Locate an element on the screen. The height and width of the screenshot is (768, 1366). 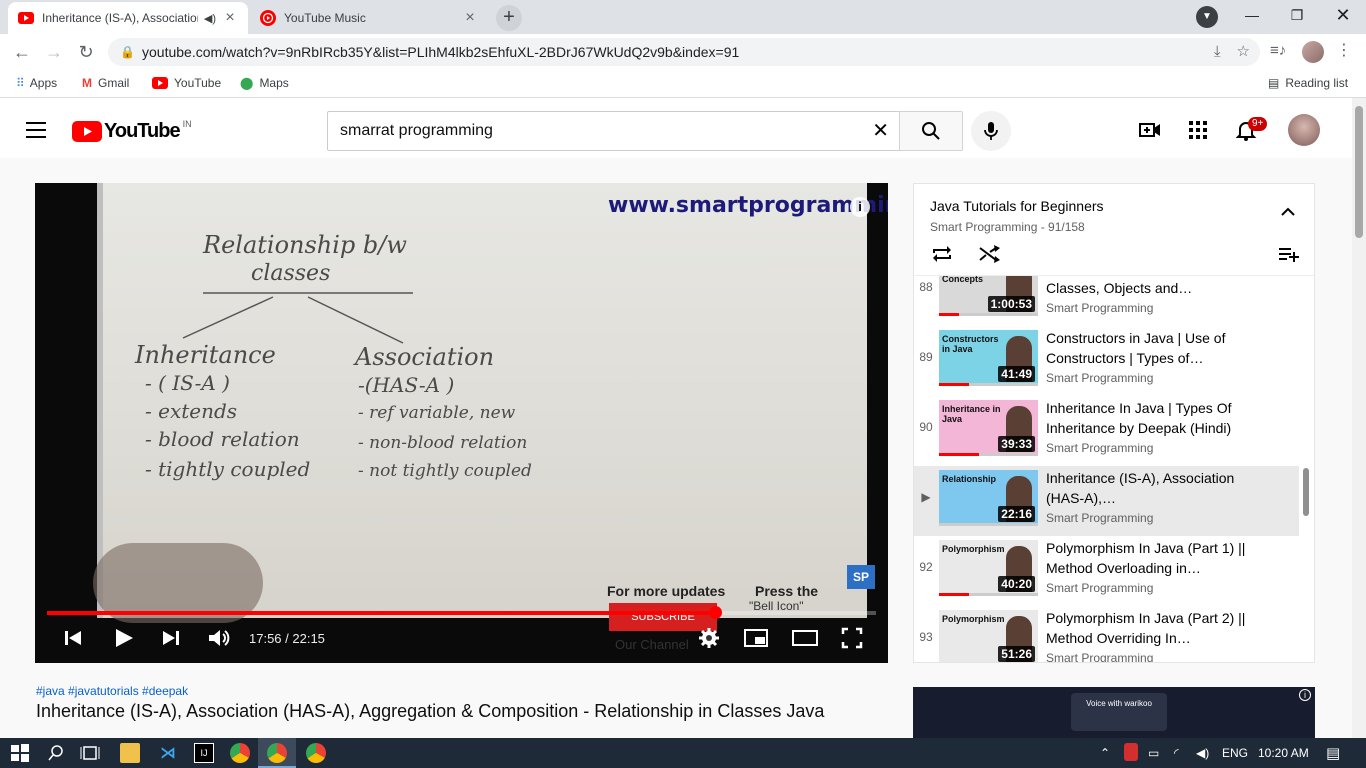
playlist-item-thumbnail: OOPs Concepts 1:00:53 is located at coordinates (988, 296).